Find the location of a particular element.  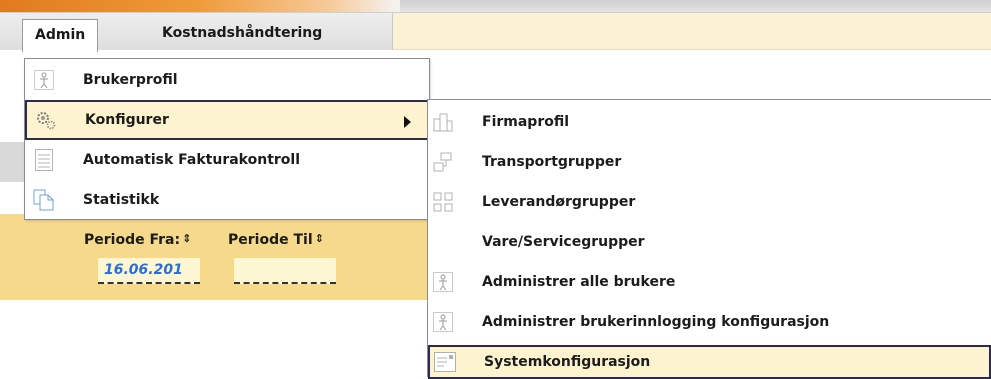

submenu-item-label: Vare/Servicegrupper is located at coordinates (563, 242).